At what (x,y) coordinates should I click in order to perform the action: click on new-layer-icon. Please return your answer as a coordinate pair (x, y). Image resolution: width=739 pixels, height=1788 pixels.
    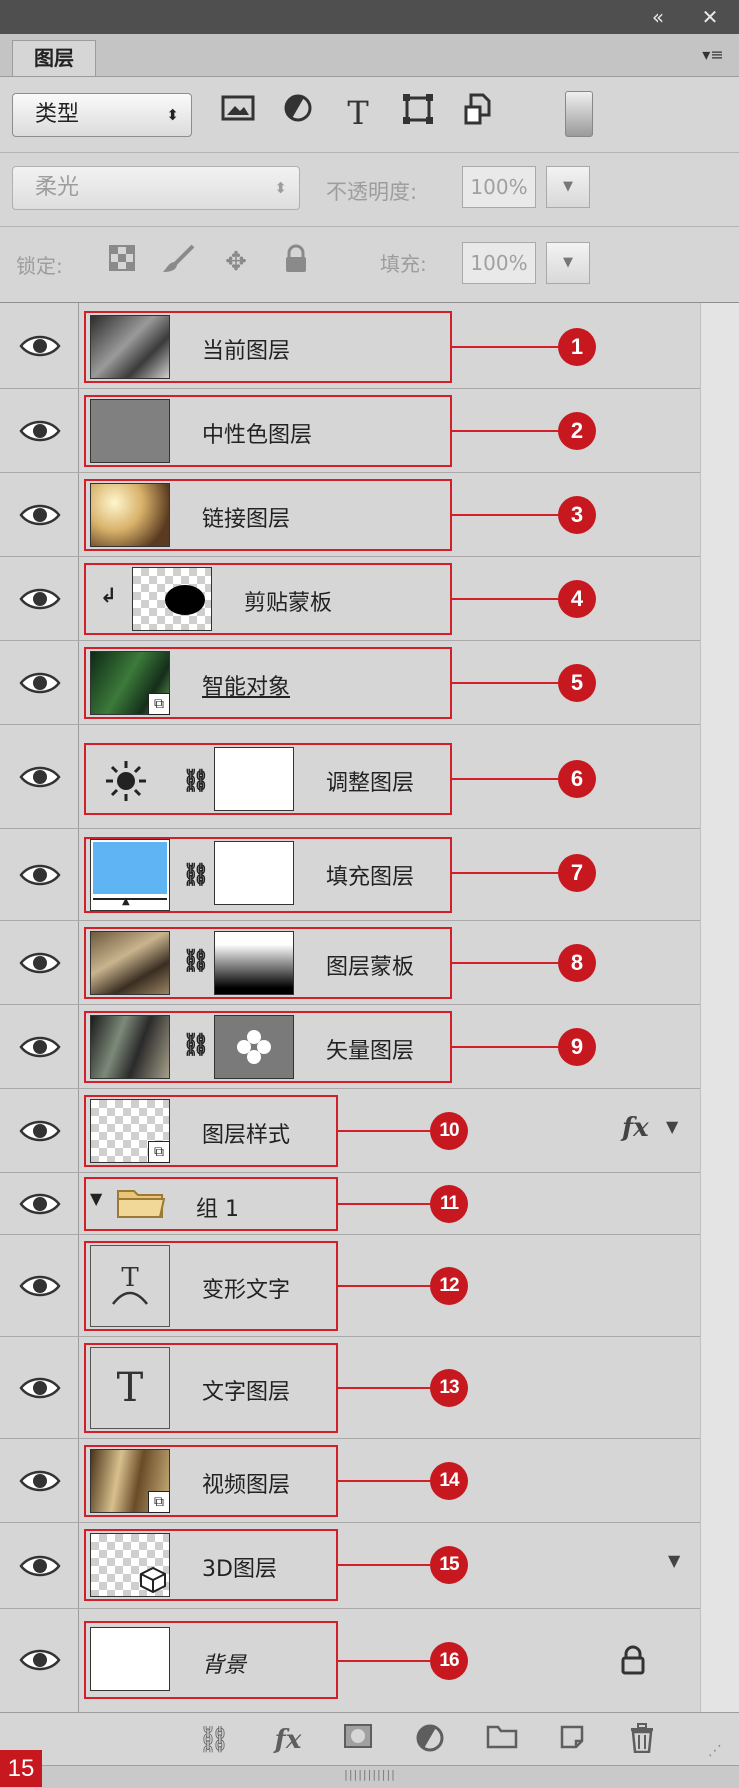
    Looking at the image, I should click on (572, 1740).